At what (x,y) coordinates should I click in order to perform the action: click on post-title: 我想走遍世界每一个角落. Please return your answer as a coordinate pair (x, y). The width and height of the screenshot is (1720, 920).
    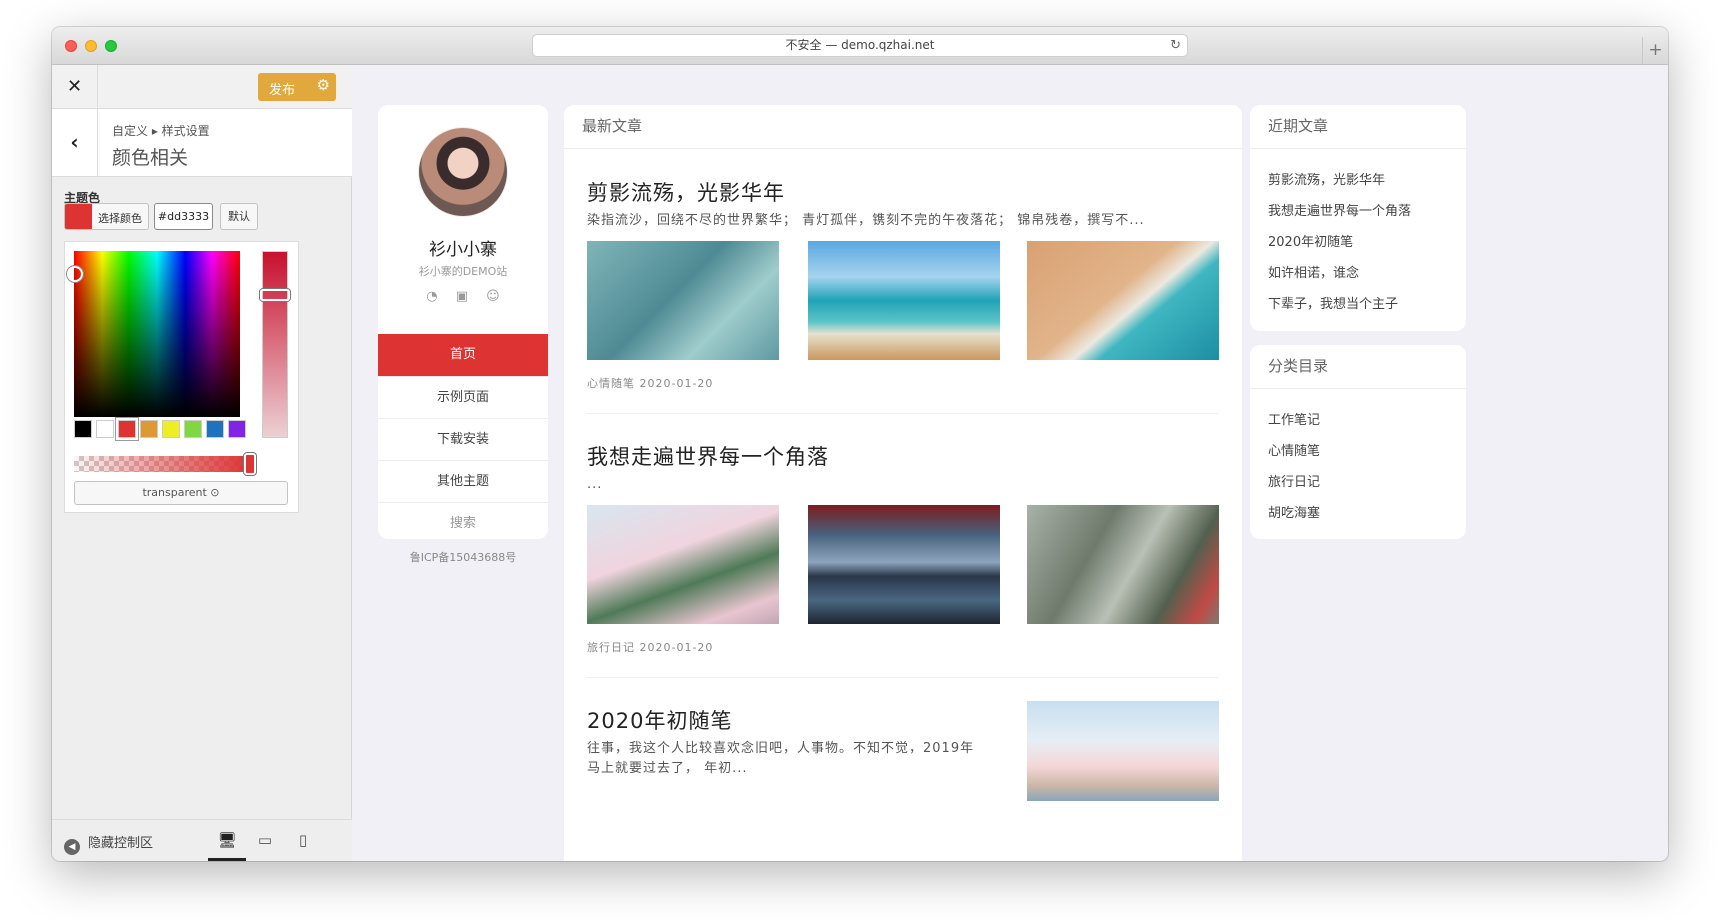
    Looking at the image, I should click on (708, 456).